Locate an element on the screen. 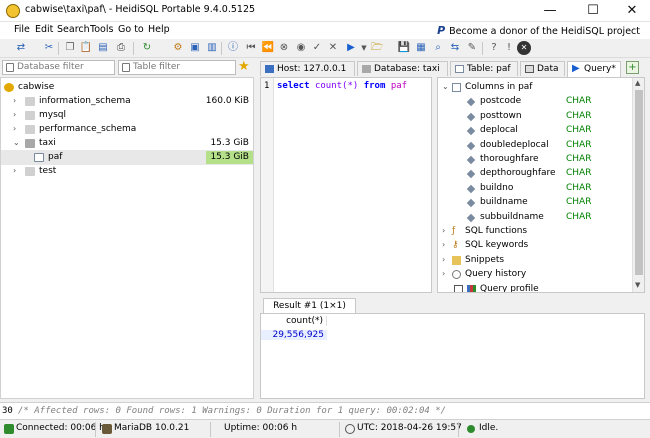 The width and height of the screenshot is (650, 438). refresh-icon: ↻ is located at coordinates (147, 48).